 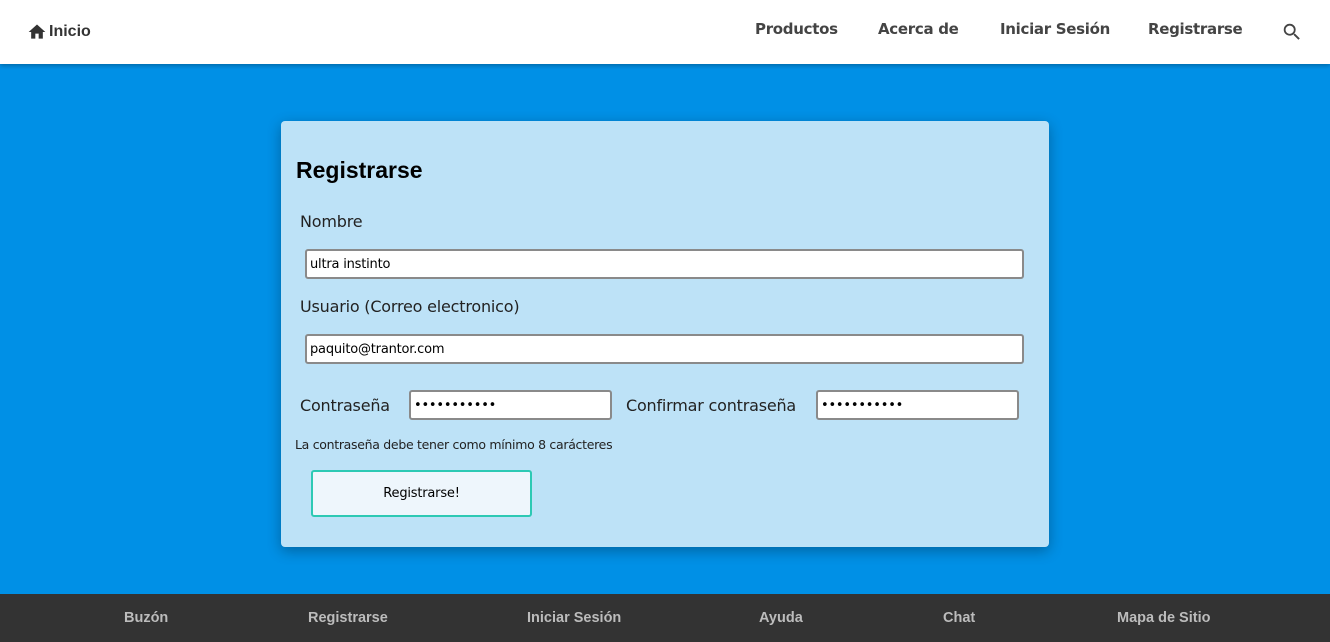 What do you see at coordinates (959, 618) in the screenshot?
I see `footer-link-chat: Chat` at bounding box center [959, 618].